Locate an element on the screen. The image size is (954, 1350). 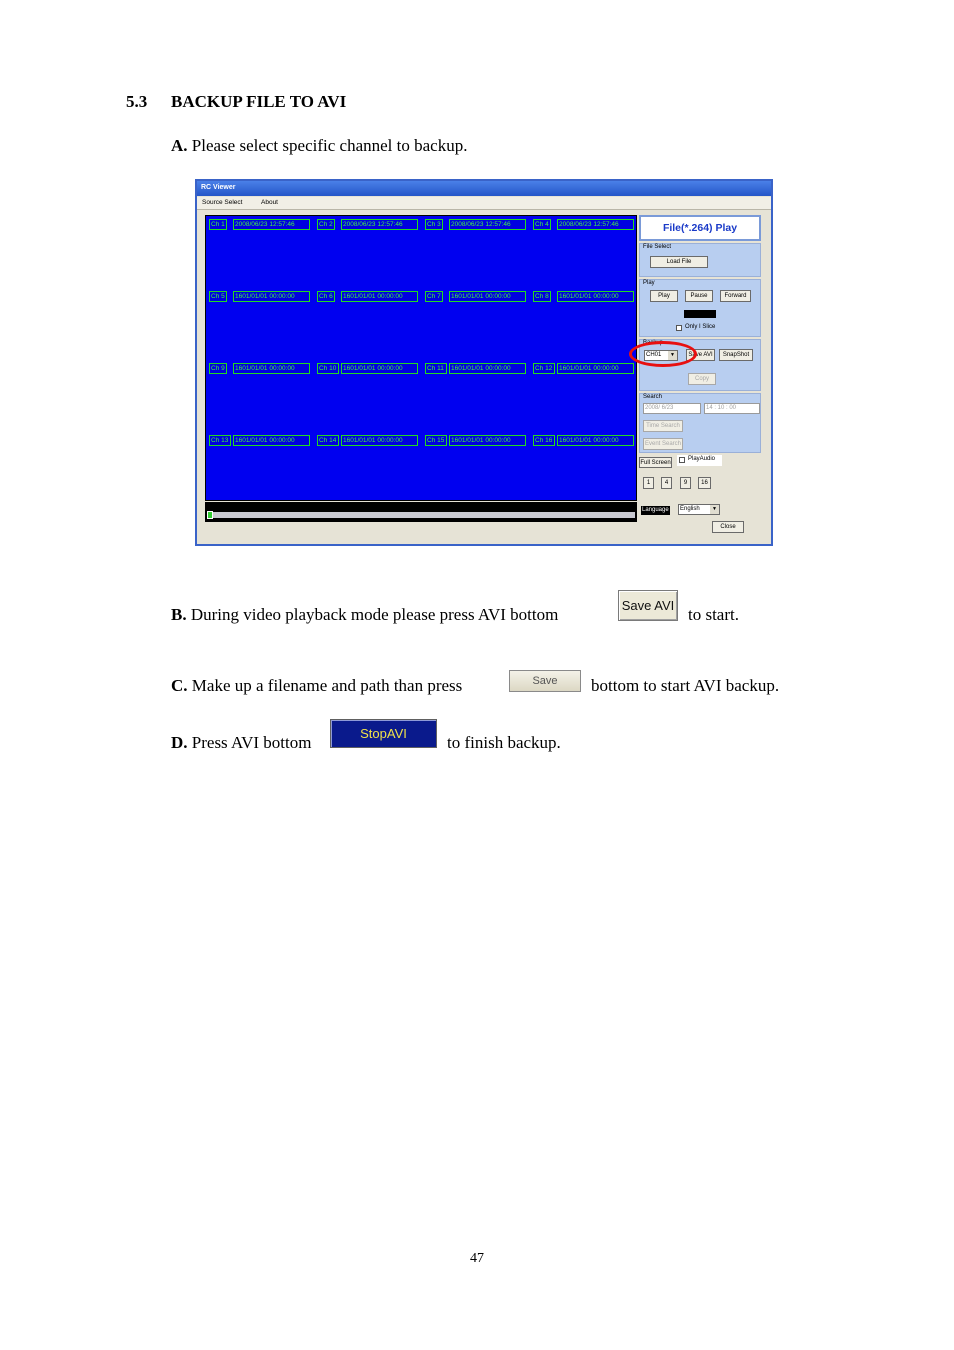
language-select: English ▼ is located at coordinates (699, 509).